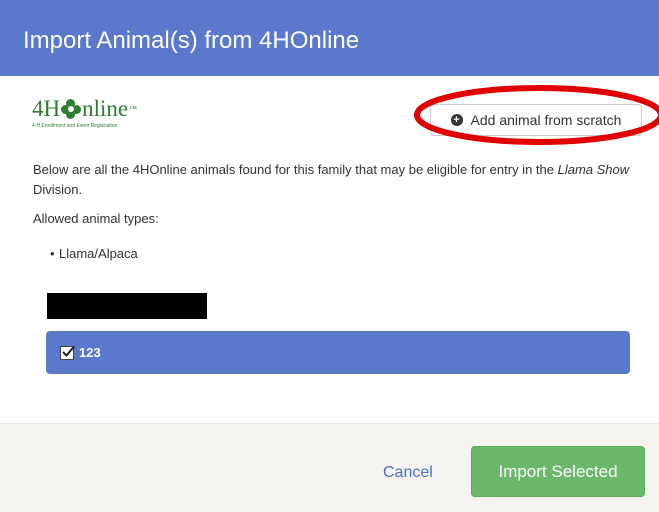 The width and height of the screenshot is (659, 512). I want to click on import-selected-button: Import Selected, so click(558, 471).